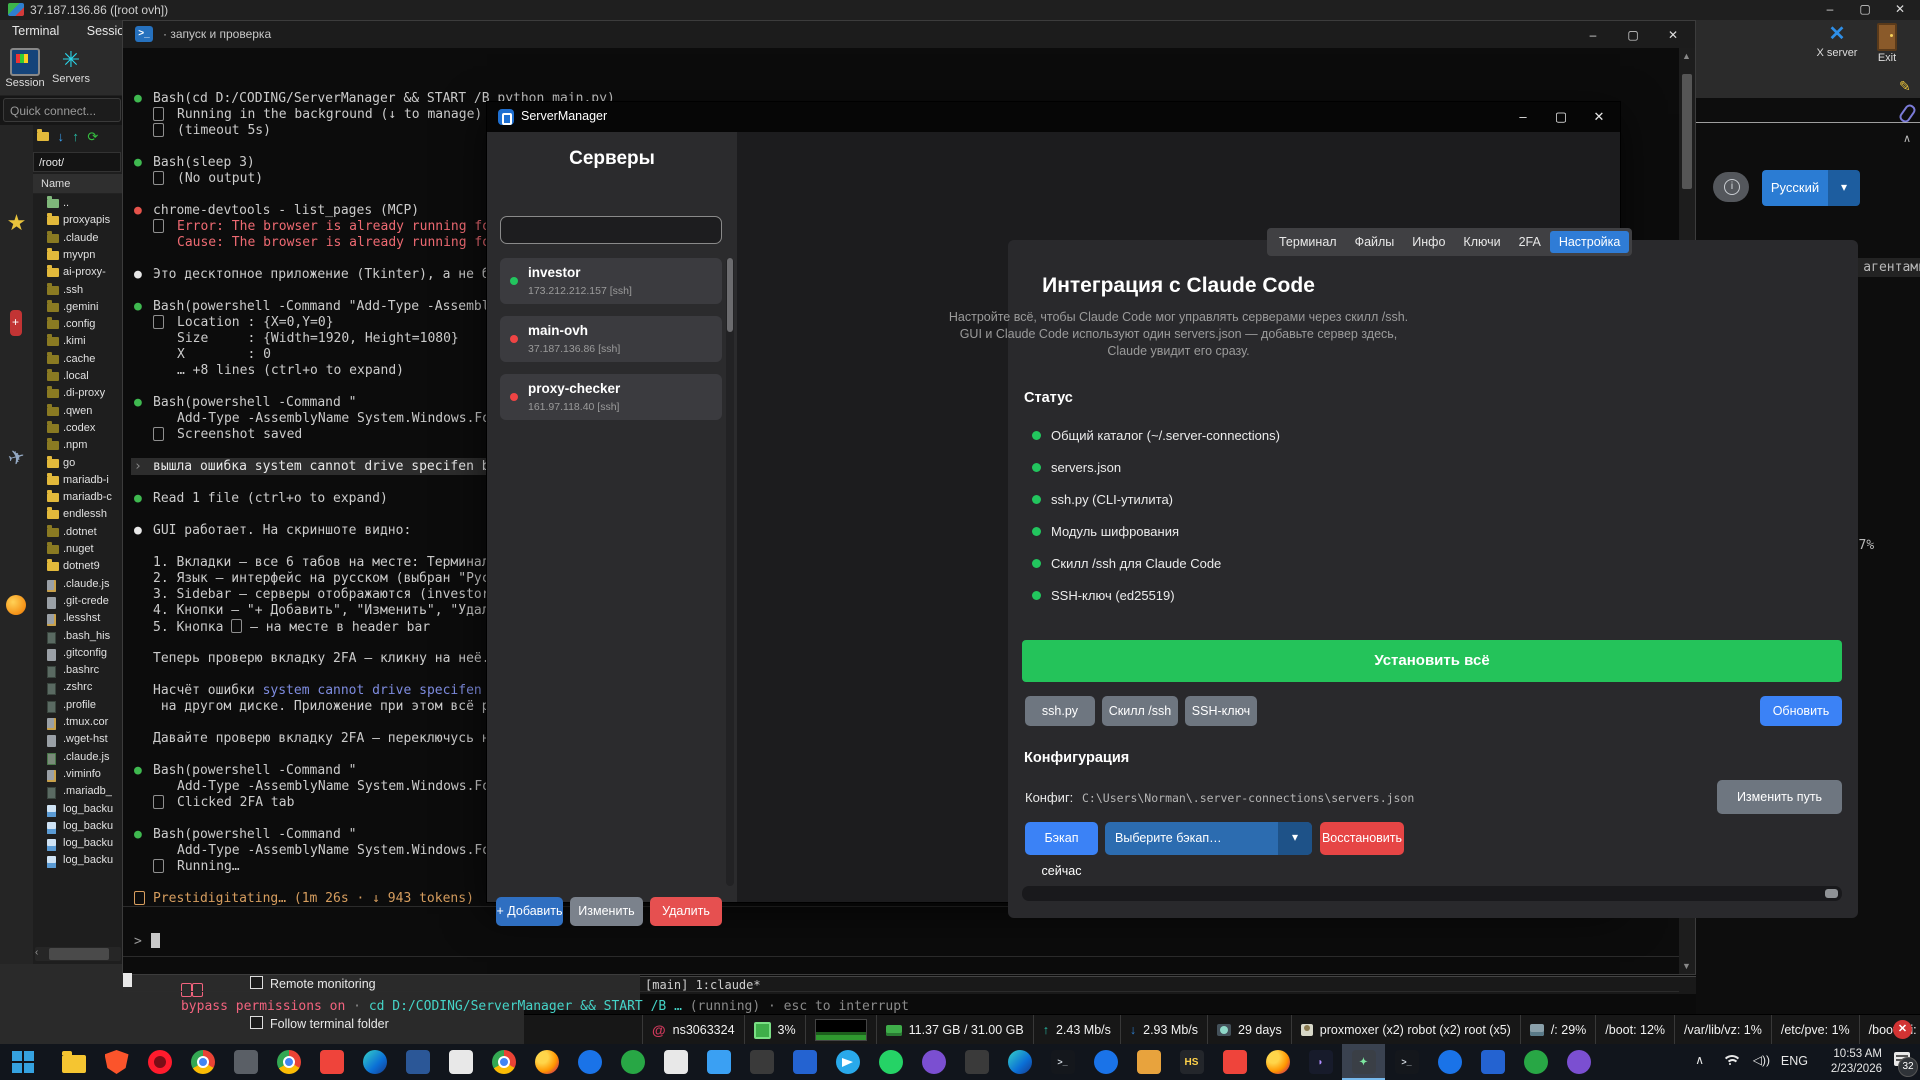  I want to click on session-button: Session, so click(25, 67).